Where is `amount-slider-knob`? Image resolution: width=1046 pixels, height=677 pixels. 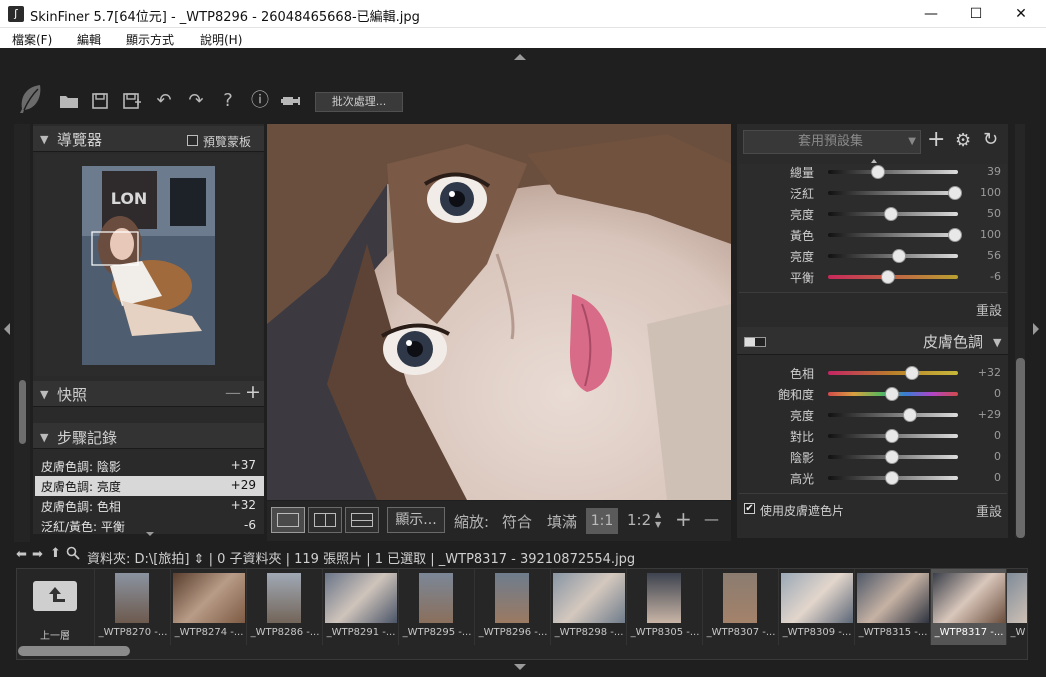
amount-slider-knob is located at coordinates (878, 172).